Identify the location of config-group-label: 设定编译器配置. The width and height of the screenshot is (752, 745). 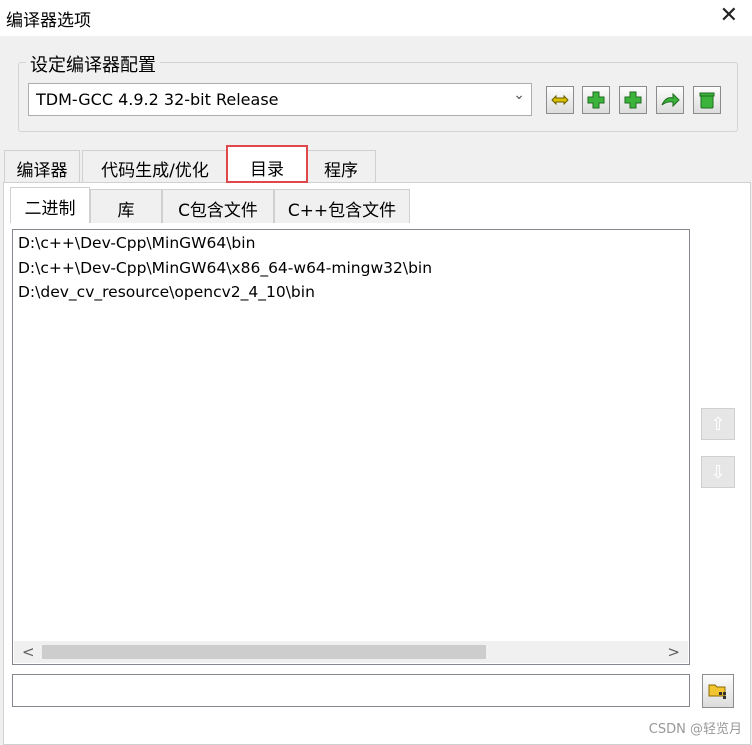
(93, 64).